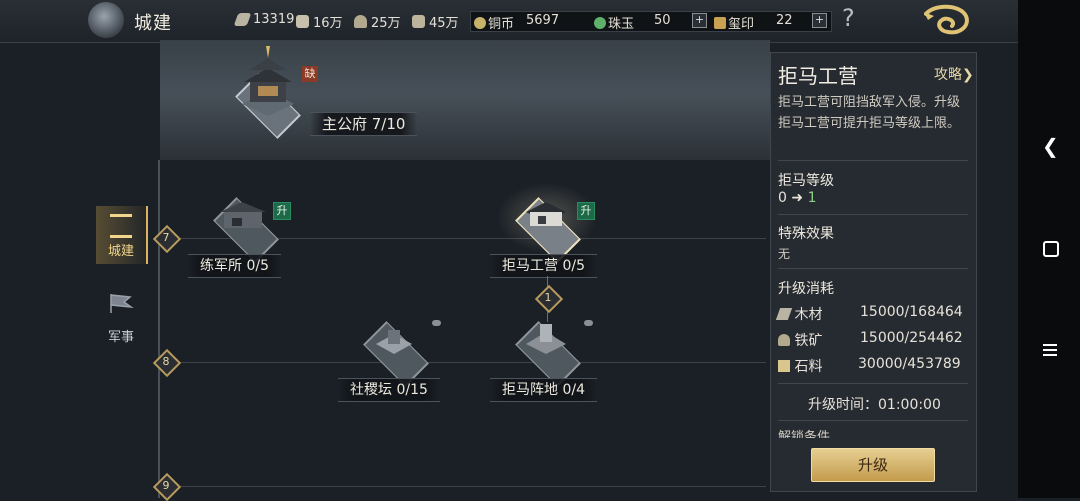  What do you see at coordinates (394, 342) in the screenshot?
I see `altar-icon` at bounding box center [394, 342].